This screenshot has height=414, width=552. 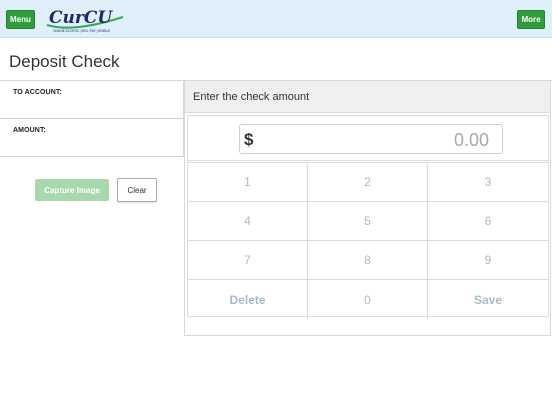 What do you see at coordinates (248, 299) in the screenshot?
I see `delete-key: Delete` at bounding box center [248, 299].